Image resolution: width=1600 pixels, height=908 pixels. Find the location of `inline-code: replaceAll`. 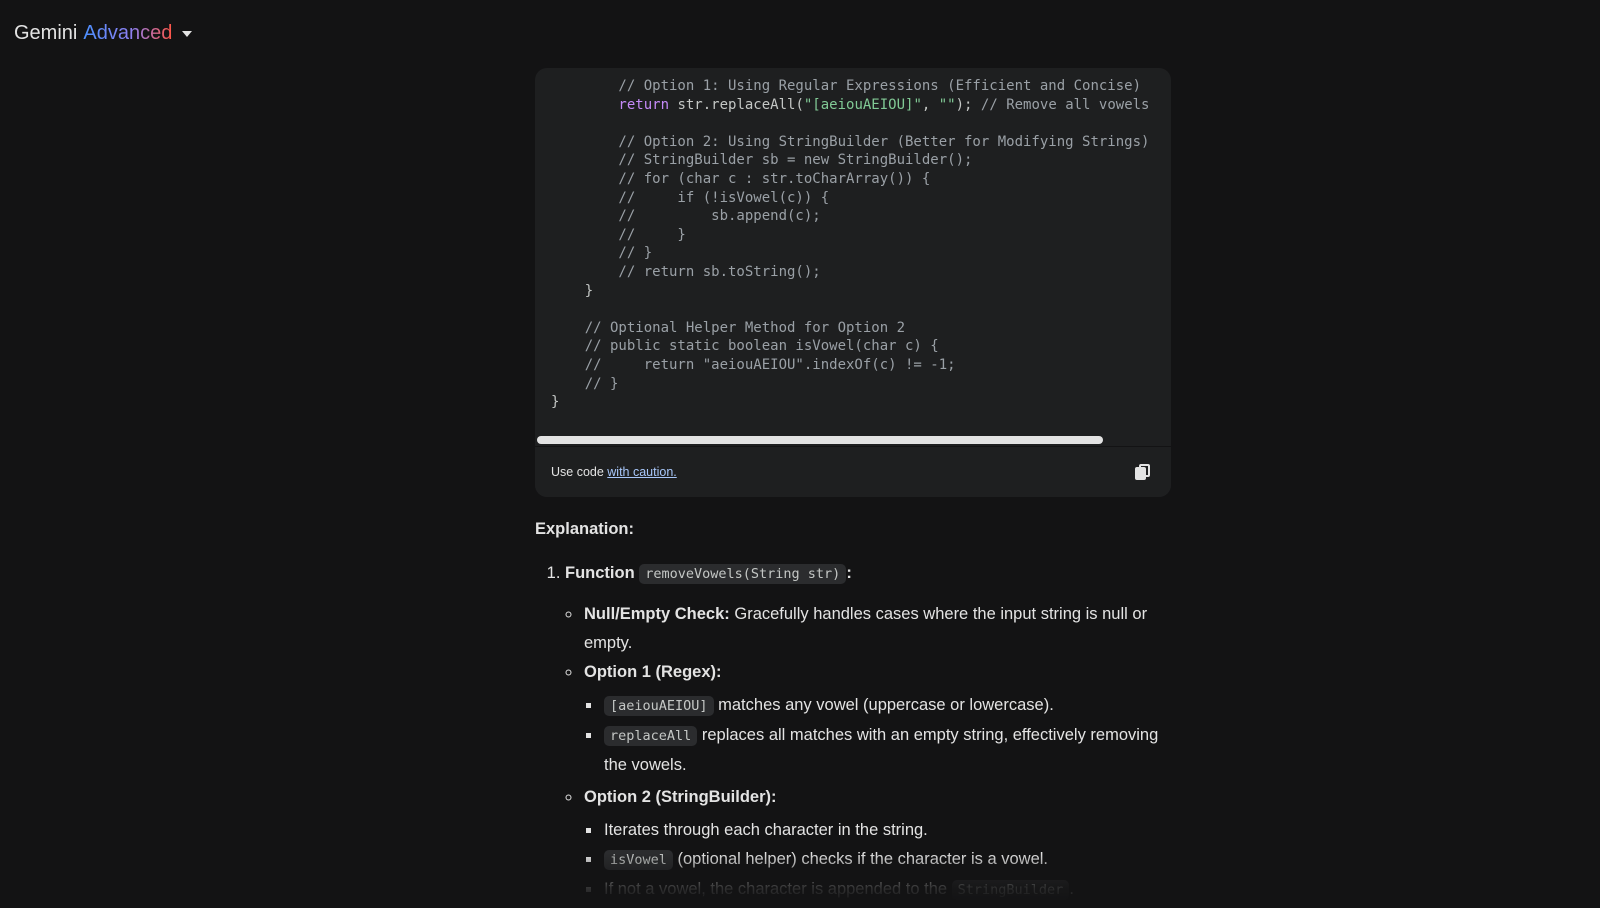

inline-code: replaceAll is located at coordinates (651, 735).